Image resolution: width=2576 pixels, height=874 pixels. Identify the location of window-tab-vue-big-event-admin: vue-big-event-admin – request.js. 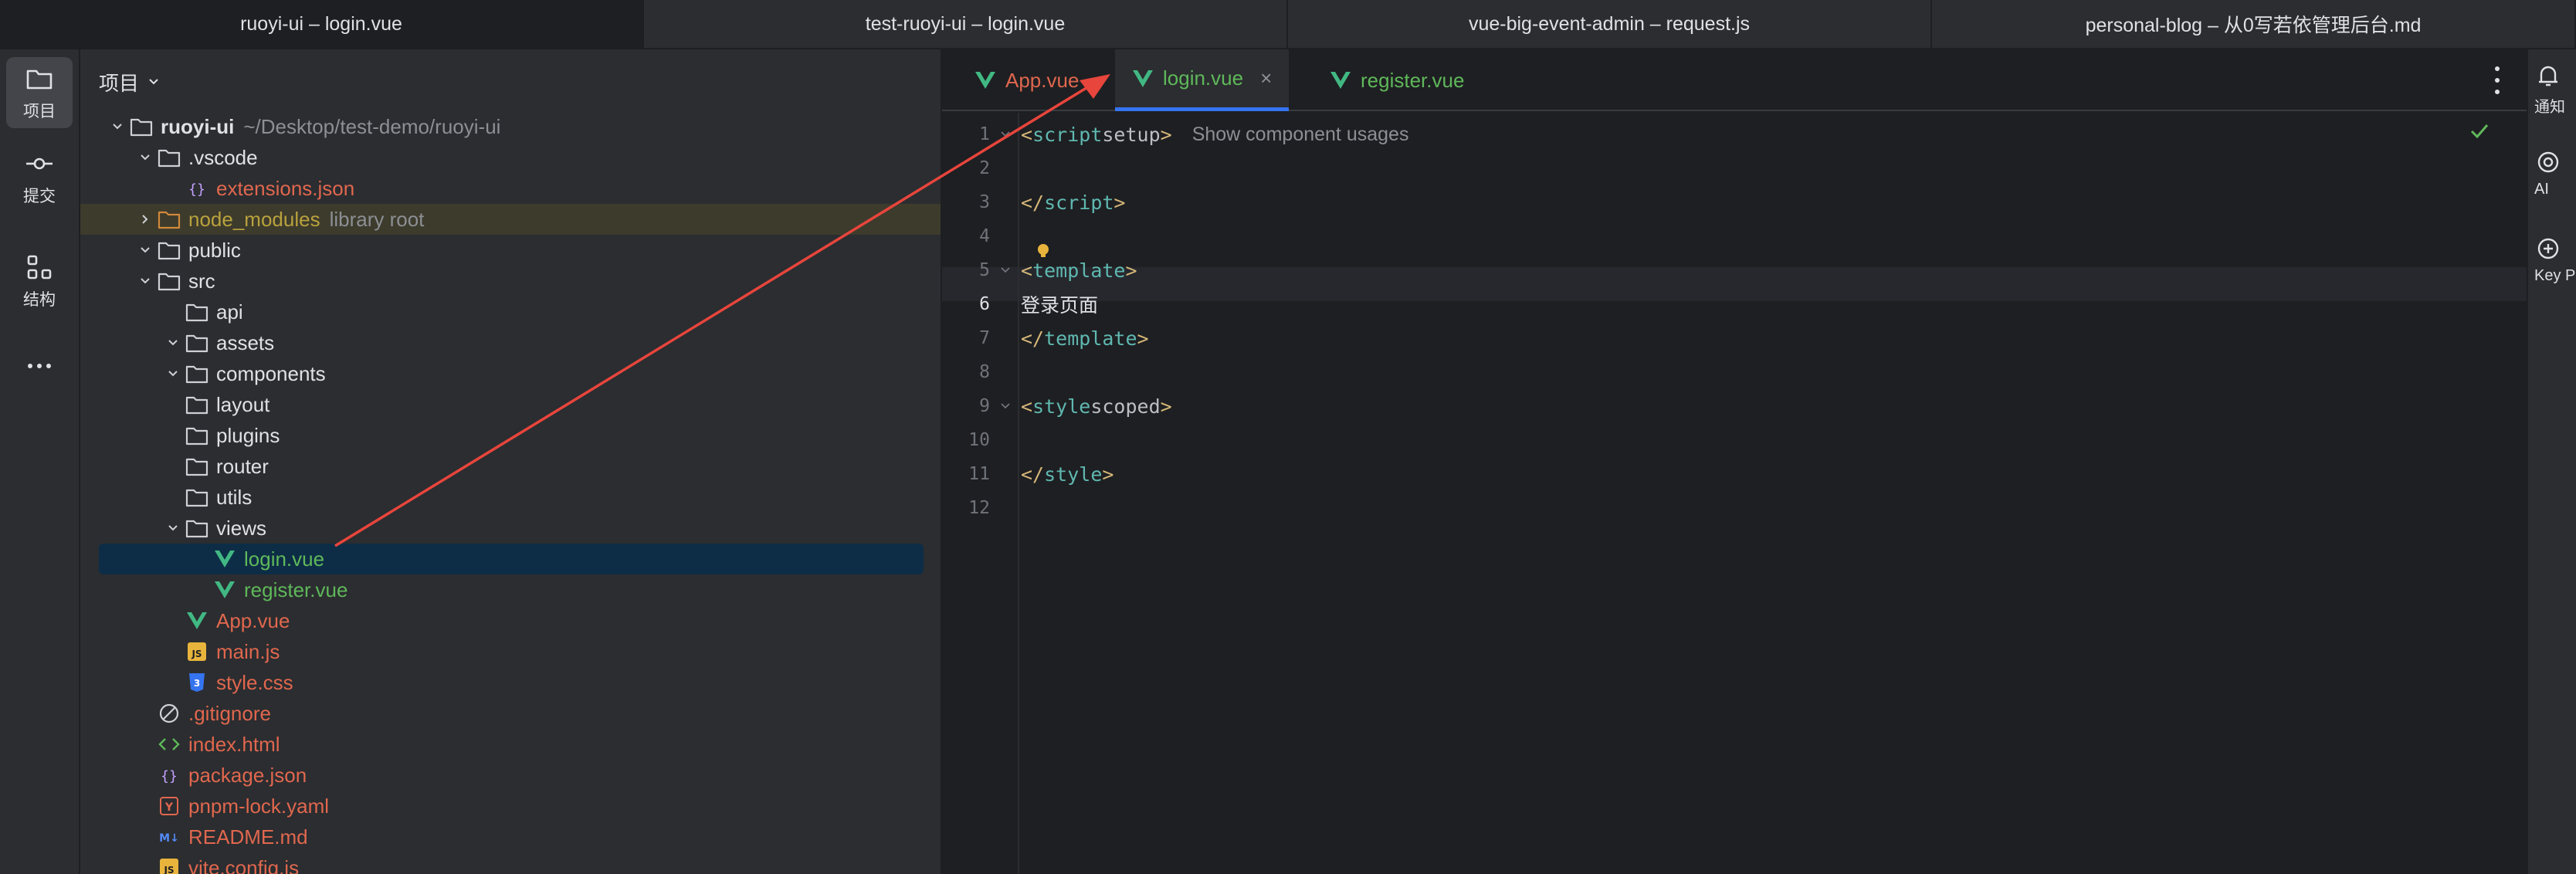
(1610, 24).